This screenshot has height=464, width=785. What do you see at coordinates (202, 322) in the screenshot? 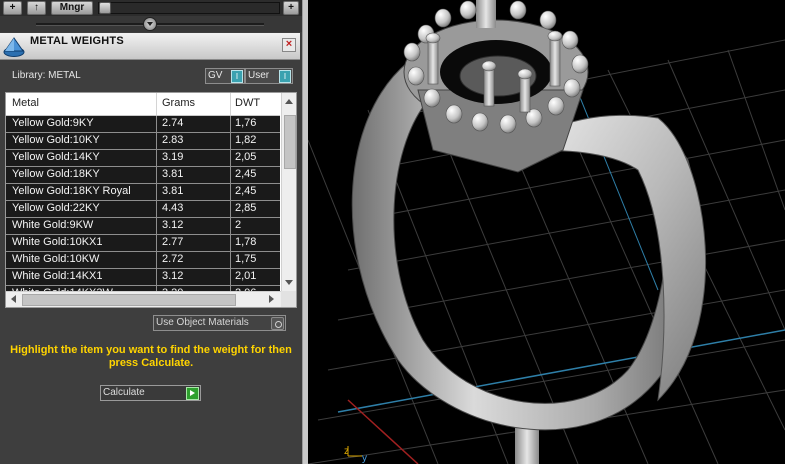
I see `use-object-materials-label: Use Object Materials` at bounding box center [202, 322].